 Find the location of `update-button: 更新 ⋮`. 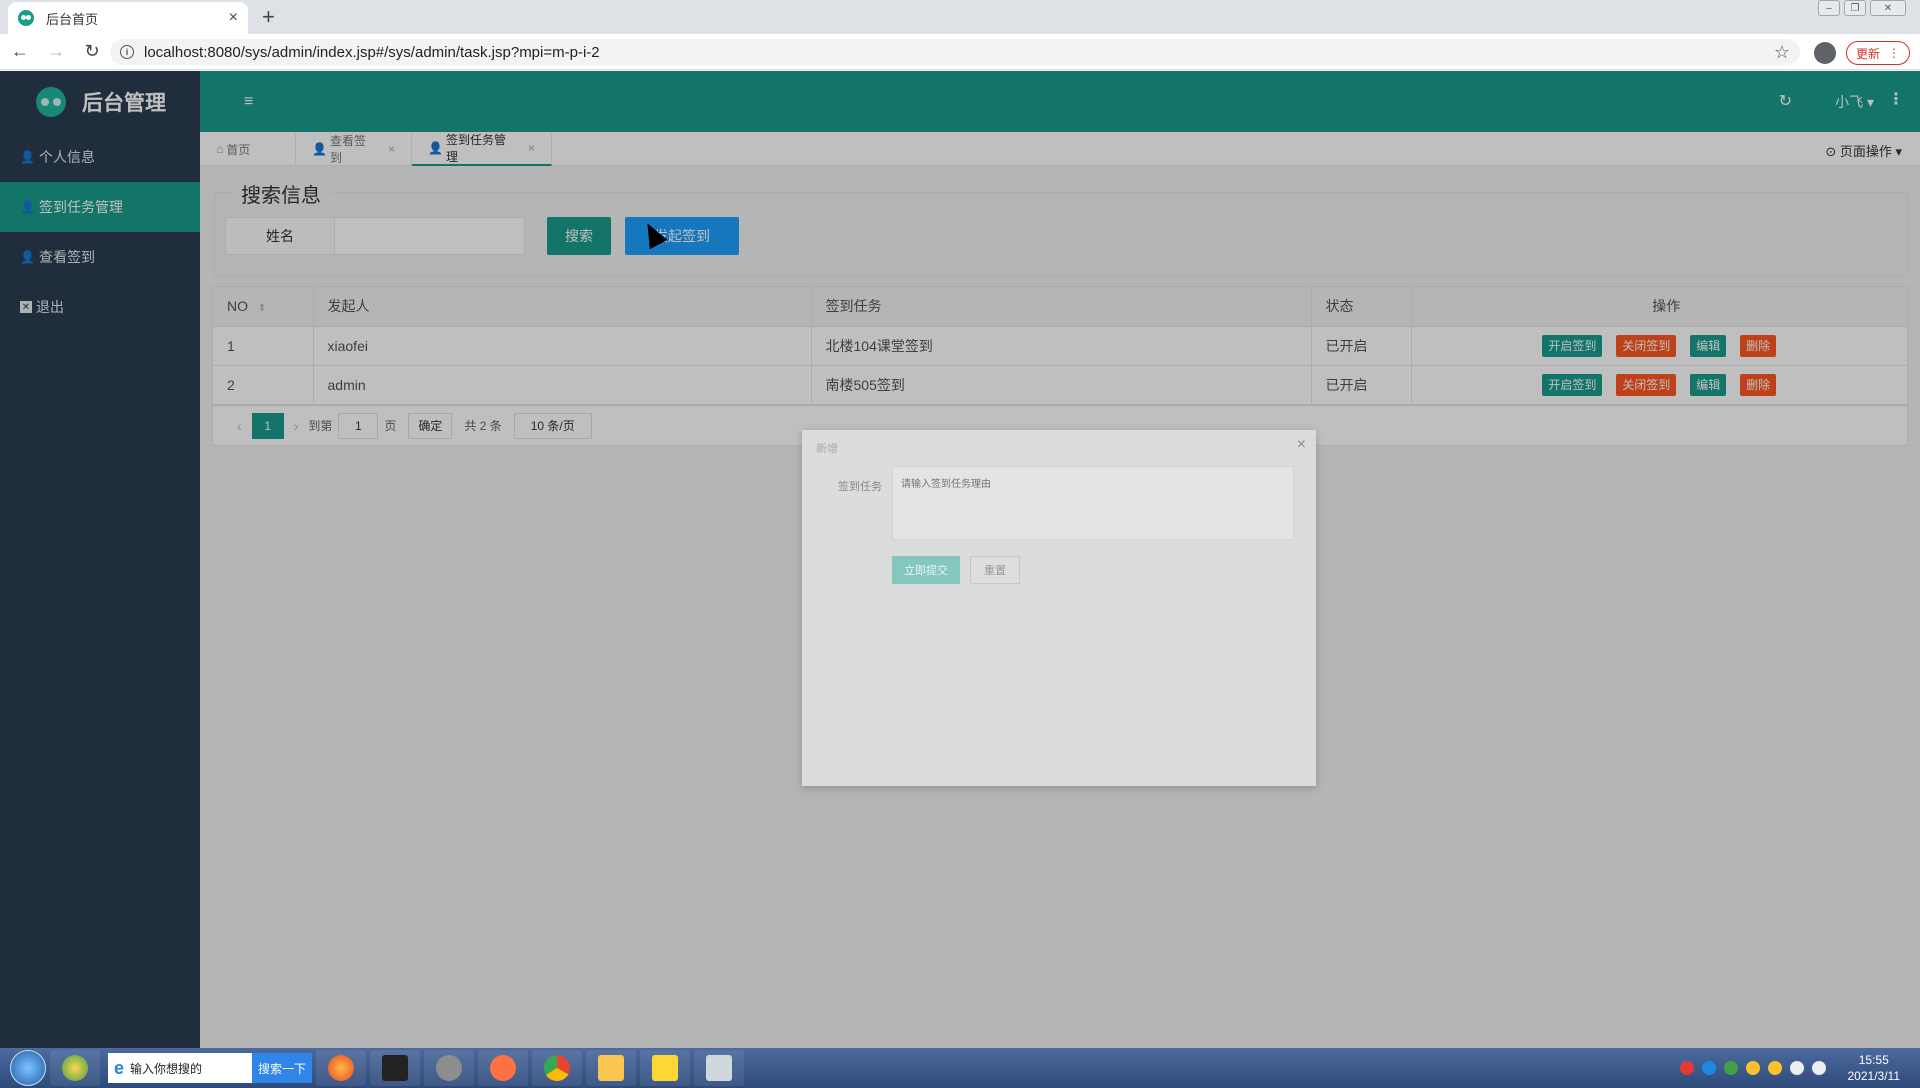

update-button: 更新 ⋮ is located at coordinates (1878, 53).